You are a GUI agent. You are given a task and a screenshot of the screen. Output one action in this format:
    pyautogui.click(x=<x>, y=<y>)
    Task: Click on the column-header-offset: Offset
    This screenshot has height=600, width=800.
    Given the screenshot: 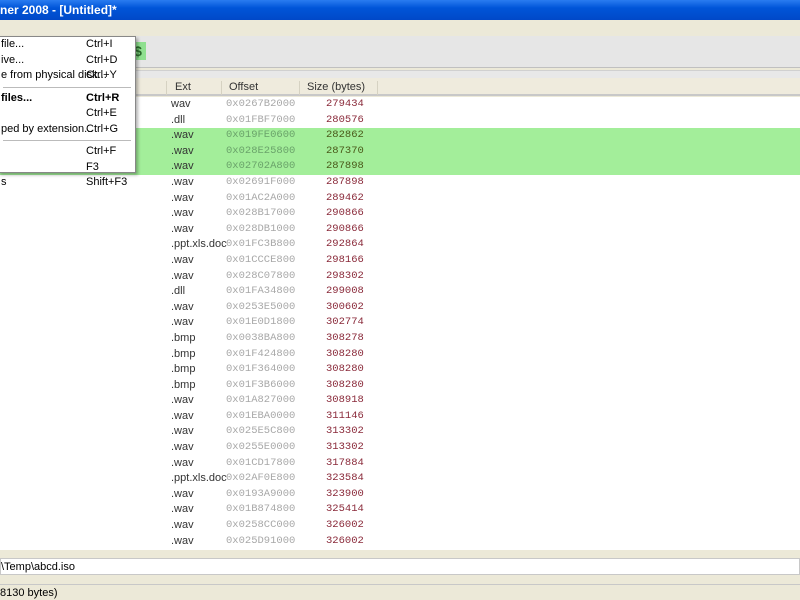 What is the action you would take?
    pyautogui.click(x=261, y=88)
    